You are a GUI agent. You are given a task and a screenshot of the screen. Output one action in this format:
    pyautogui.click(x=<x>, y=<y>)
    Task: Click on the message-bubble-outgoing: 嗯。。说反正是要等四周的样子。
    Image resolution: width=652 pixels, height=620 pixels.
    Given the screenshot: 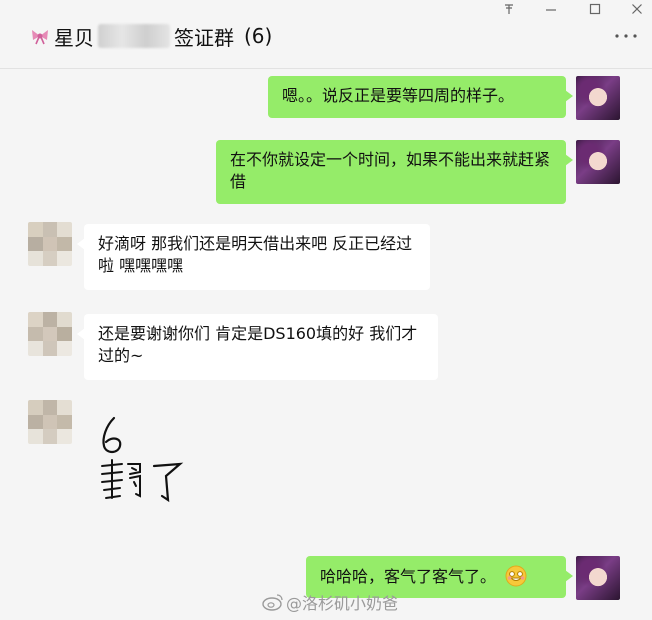 What is the action you would take?
    pyautogui.click(x=420, y=97)
    